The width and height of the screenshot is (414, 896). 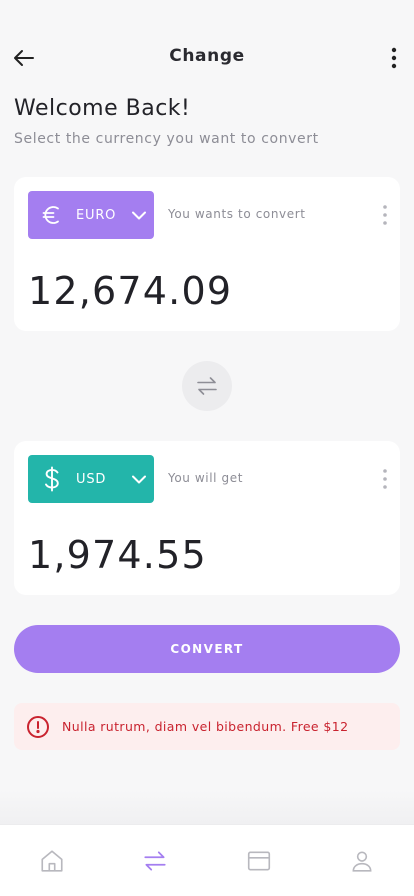 What do you see at coordinates (166, 139) in the screenshot?
I see `welcome-subtitle: Select the currency you want to convert` at bounding box center [166, 139].